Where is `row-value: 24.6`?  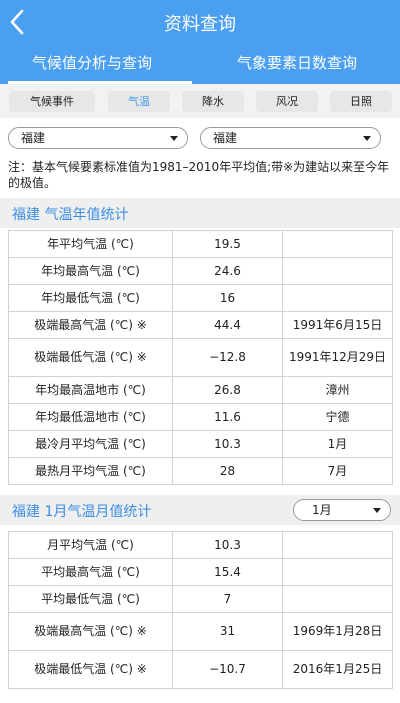
row-value: 24.6 is located at coordinates (227, 271).